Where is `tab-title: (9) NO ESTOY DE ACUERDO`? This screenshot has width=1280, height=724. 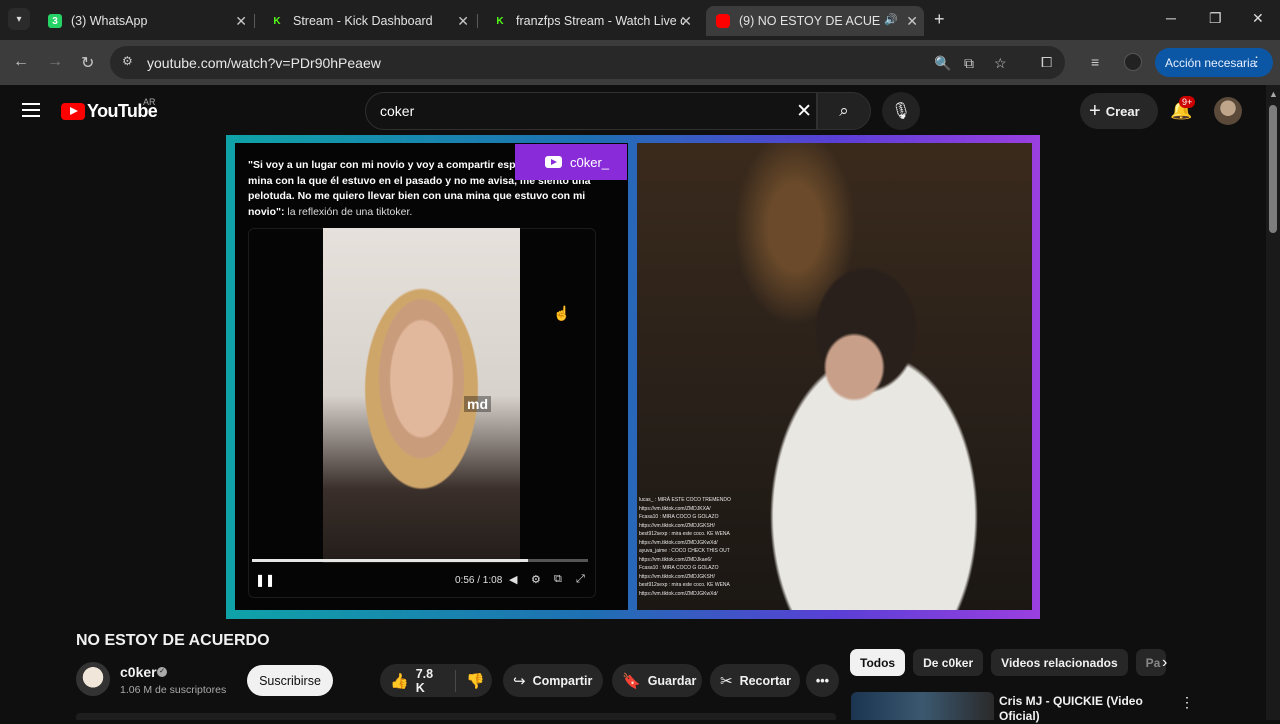
tab-title: (9) NO ESTOY DE ACUERDO is located at coordinates (810, 21).